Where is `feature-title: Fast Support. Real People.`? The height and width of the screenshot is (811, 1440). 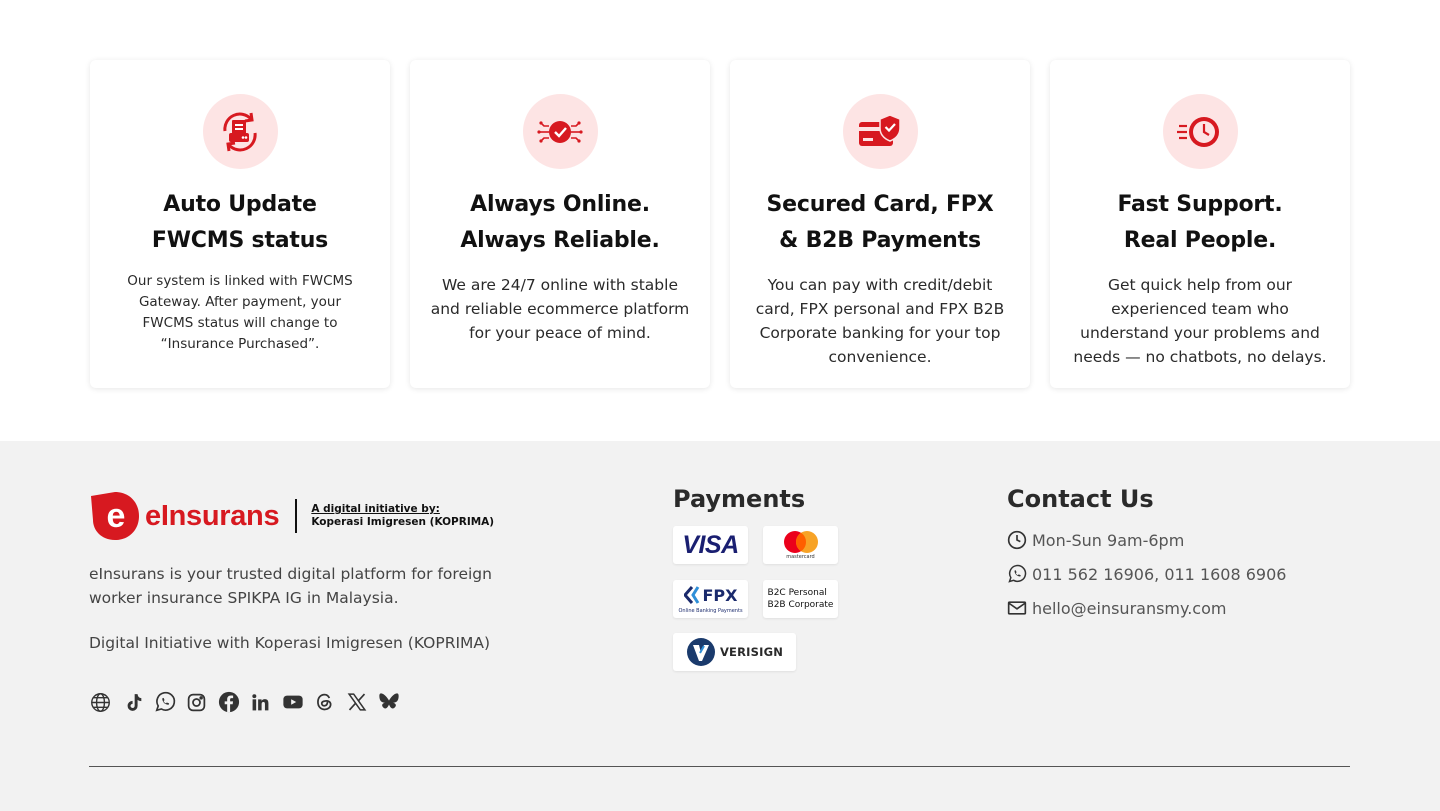 feature-title: Fast Support. Real People. is located at coordinates (1200, 222).